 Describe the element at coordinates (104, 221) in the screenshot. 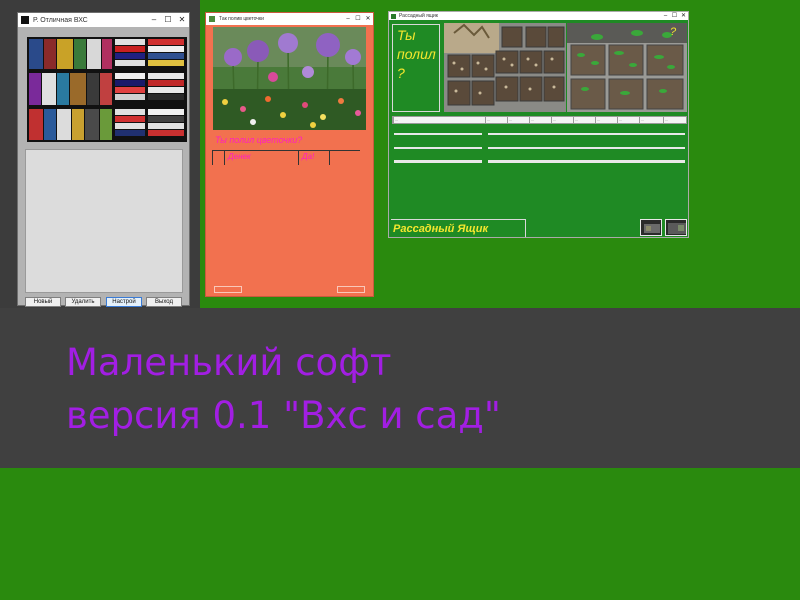

I see `vhs-list-box` at that location.